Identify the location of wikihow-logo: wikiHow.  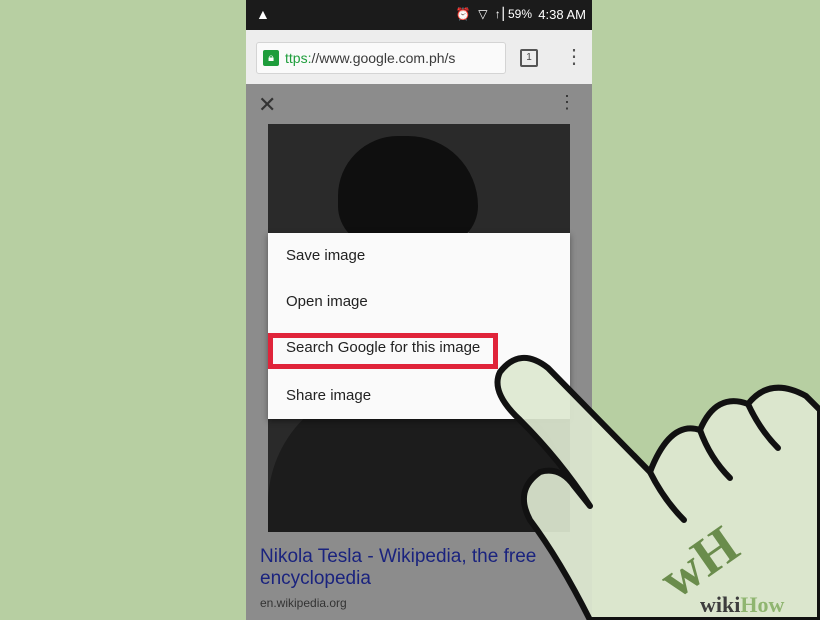
(742, 605).